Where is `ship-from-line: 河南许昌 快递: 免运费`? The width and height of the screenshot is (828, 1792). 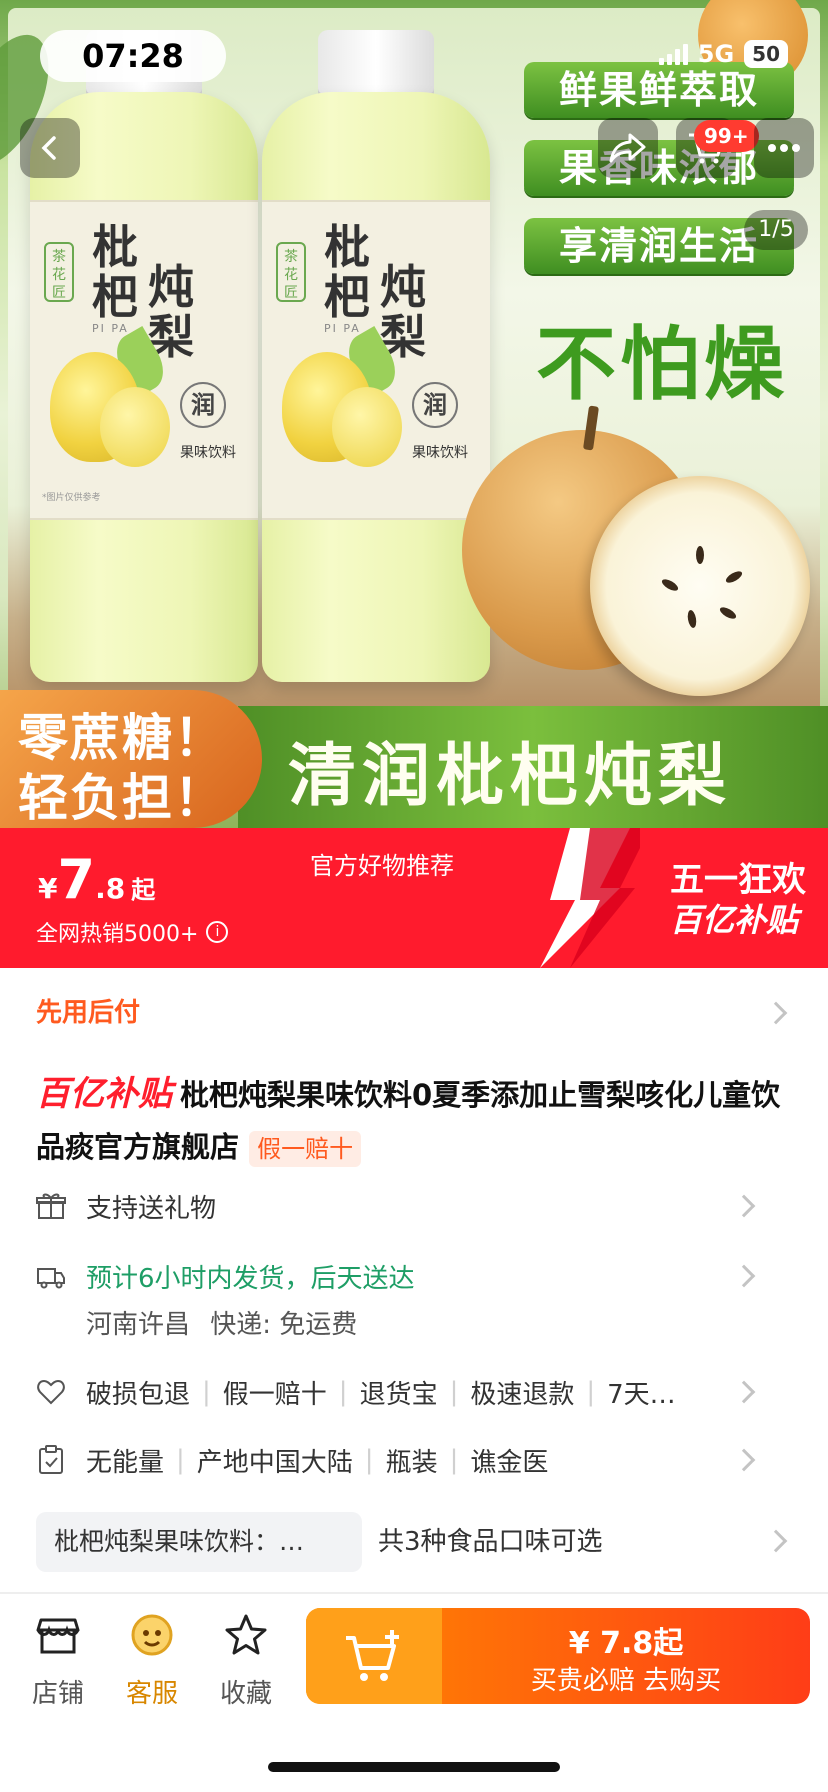 ship-from-line: 河南许昌 快递: 免运费 is located at coordinates (222, 1325).